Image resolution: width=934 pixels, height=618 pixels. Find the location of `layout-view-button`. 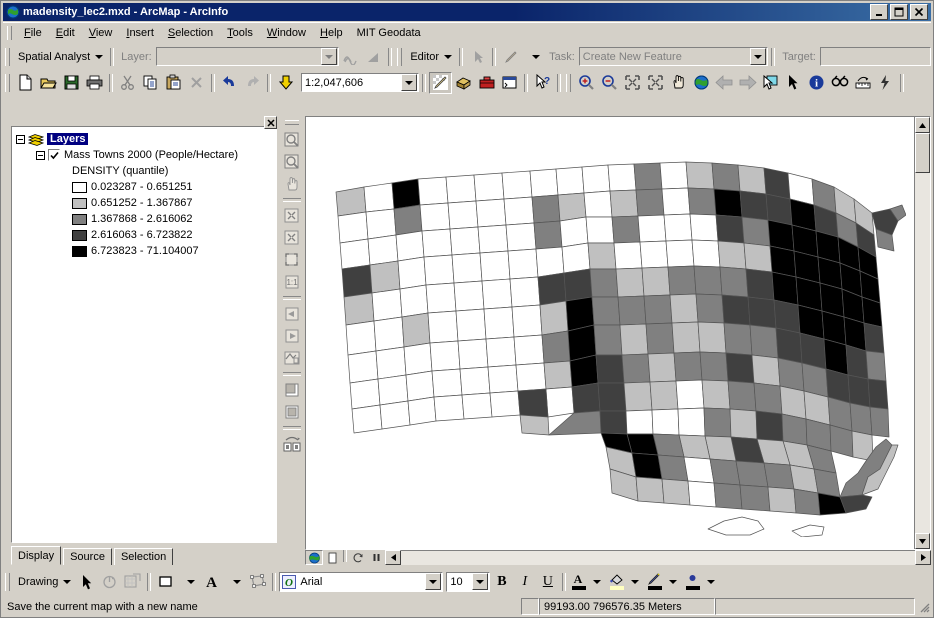

layout-view-button is located at coordinates (332, 557).